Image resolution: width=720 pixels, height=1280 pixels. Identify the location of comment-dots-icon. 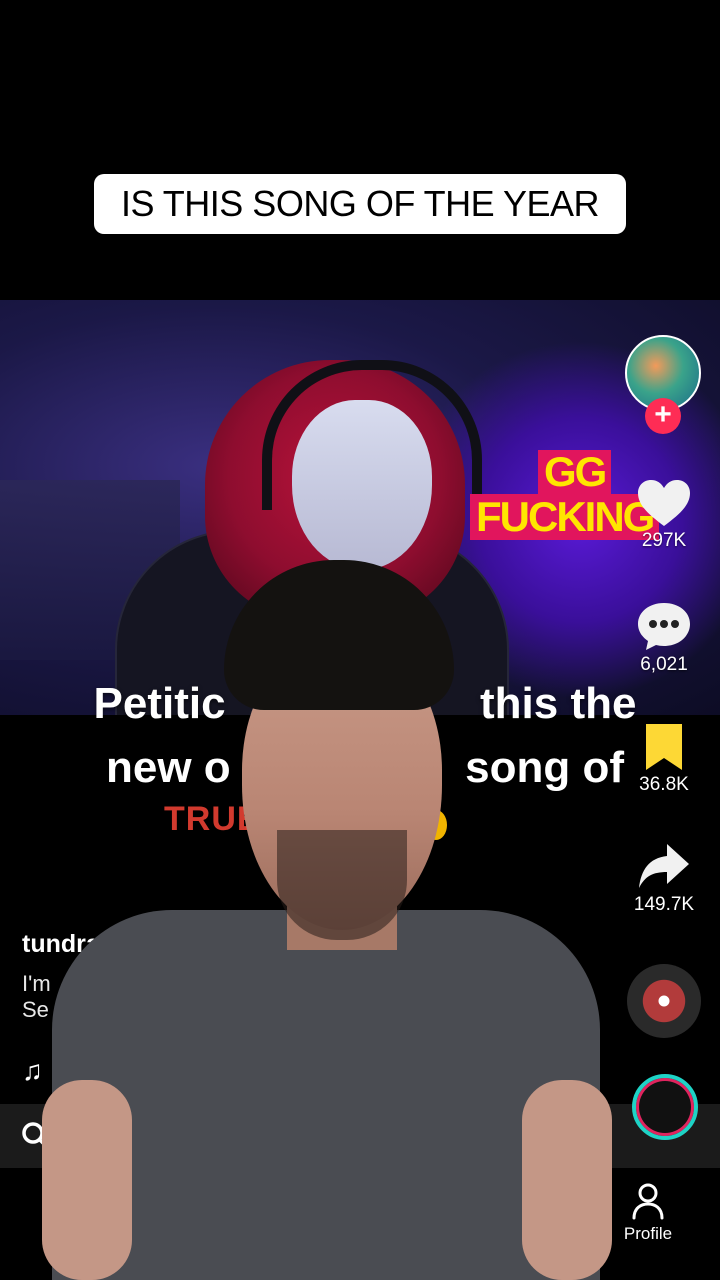
(664, 626).